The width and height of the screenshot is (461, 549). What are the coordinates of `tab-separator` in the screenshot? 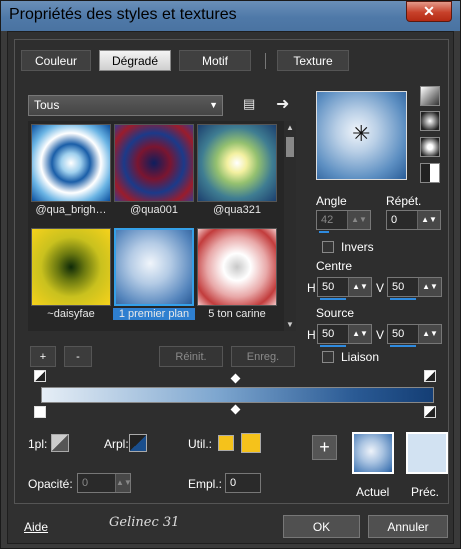 It's located at (265, 61).